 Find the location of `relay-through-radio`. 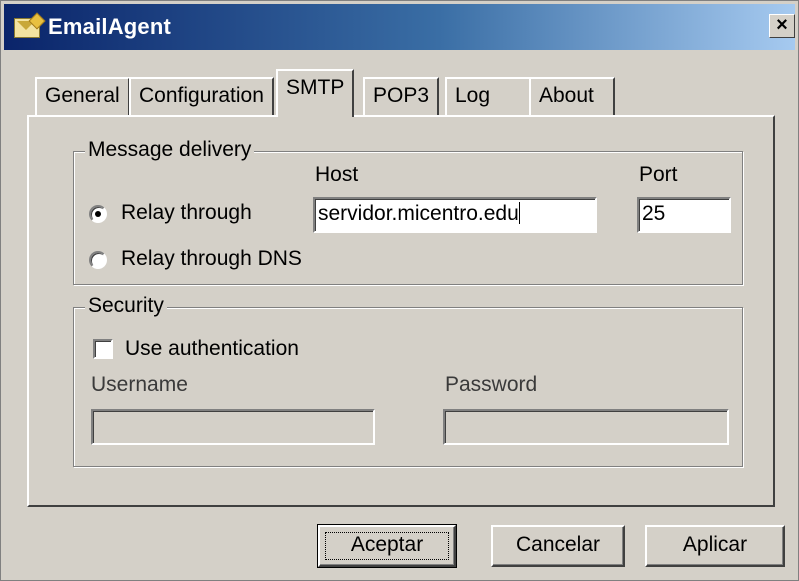

relay-through-radio is located at coordinates (98, 214).